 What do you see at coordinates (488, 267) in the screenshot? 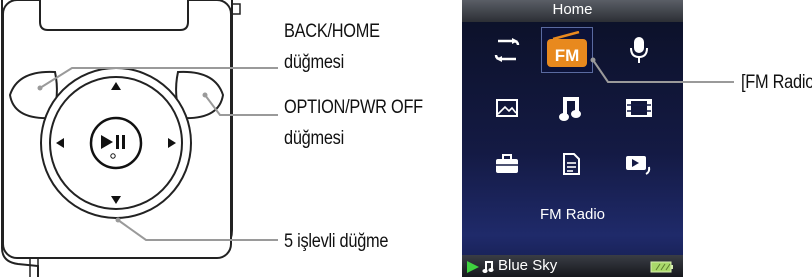
I see `music-note-small-icon` at bounding box center [488, 267].